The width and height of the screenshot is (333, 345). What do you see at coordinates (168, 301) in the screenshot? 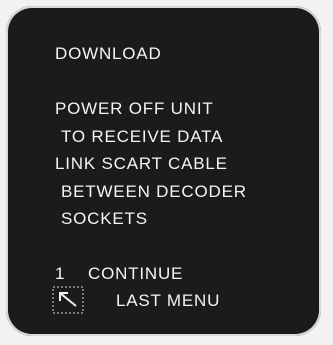
I see `last-menu-option: LAST MENU` at bounding box center [168, 301].